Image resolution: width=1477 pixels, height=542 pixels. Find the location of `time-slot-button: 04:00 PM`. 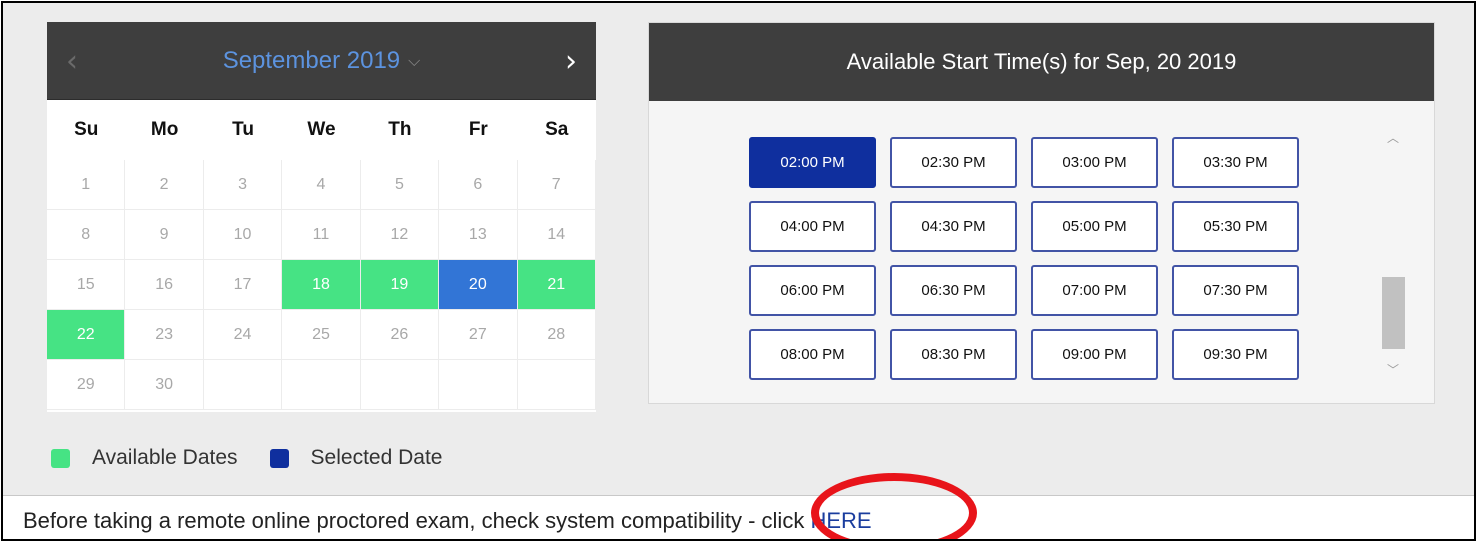

time-slot-button: 04:00 PM is located at coordinates (812, 226).